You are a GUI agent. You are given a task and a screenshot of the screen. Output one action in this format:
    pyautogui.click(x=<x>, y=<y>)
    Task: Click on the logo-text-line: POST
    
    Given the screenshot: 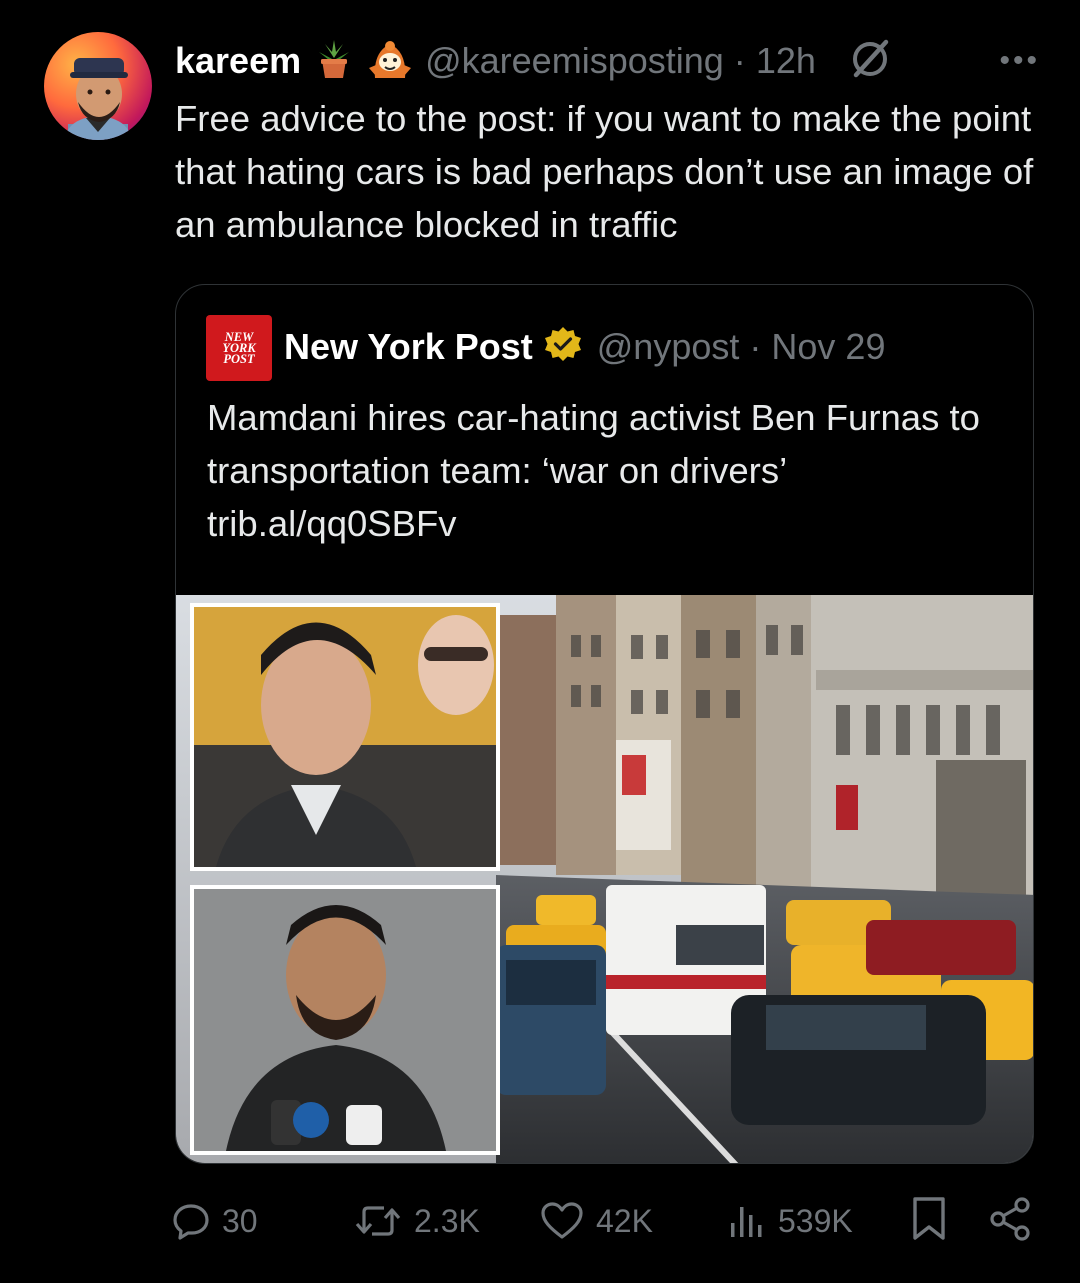 What is the action you would take?
    pyautogui.click(x=239, y=358)
    